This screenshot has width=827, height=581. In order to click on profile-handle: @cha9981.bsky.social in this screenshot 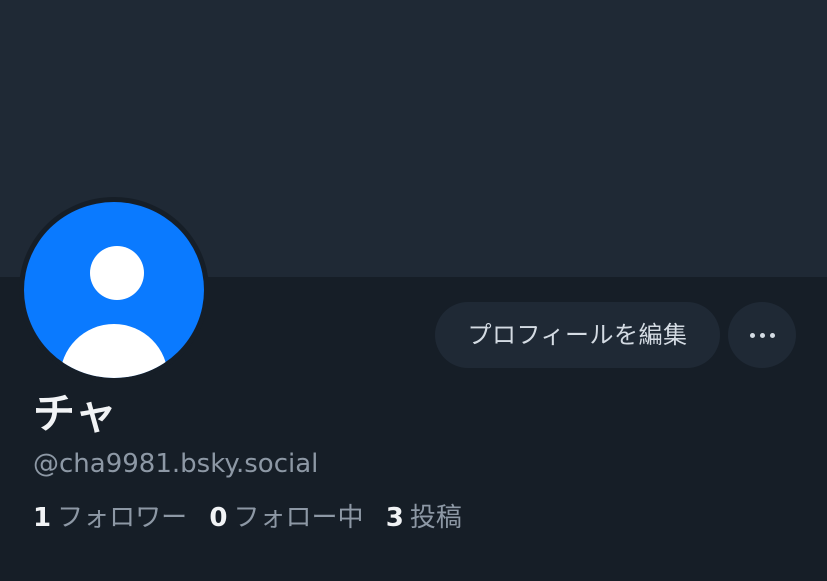, I will do `click(176, 464)`.